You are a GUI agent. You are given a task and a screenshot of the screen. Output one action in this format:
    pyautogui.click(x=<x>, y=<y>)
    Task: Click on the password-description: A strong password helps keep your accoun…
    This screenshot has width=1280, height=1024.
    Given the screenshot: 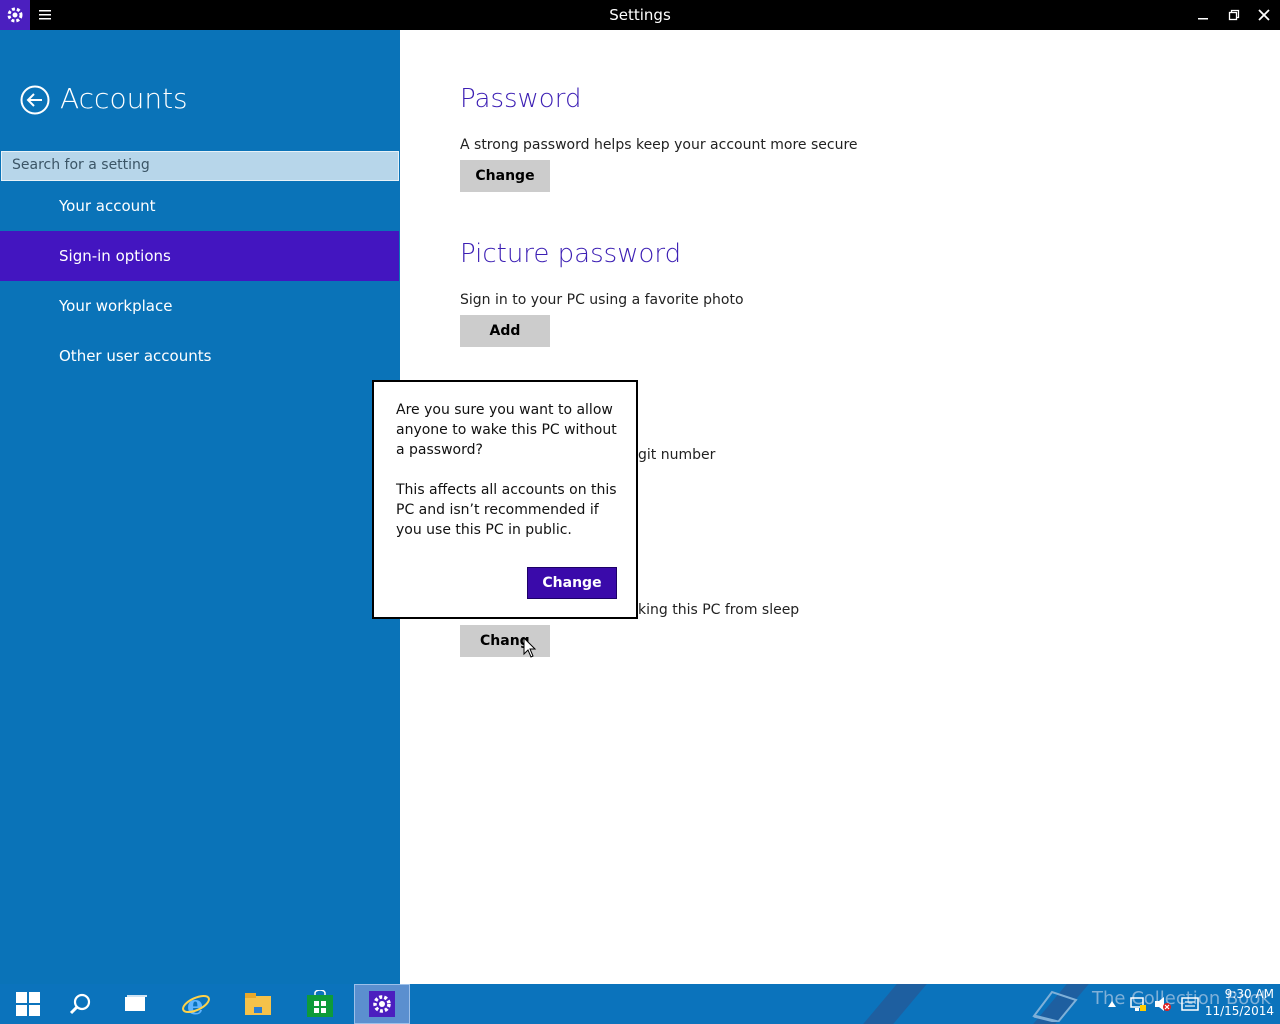 What is the action you would take?
    pyautogui.click(x=659, y=145)
    